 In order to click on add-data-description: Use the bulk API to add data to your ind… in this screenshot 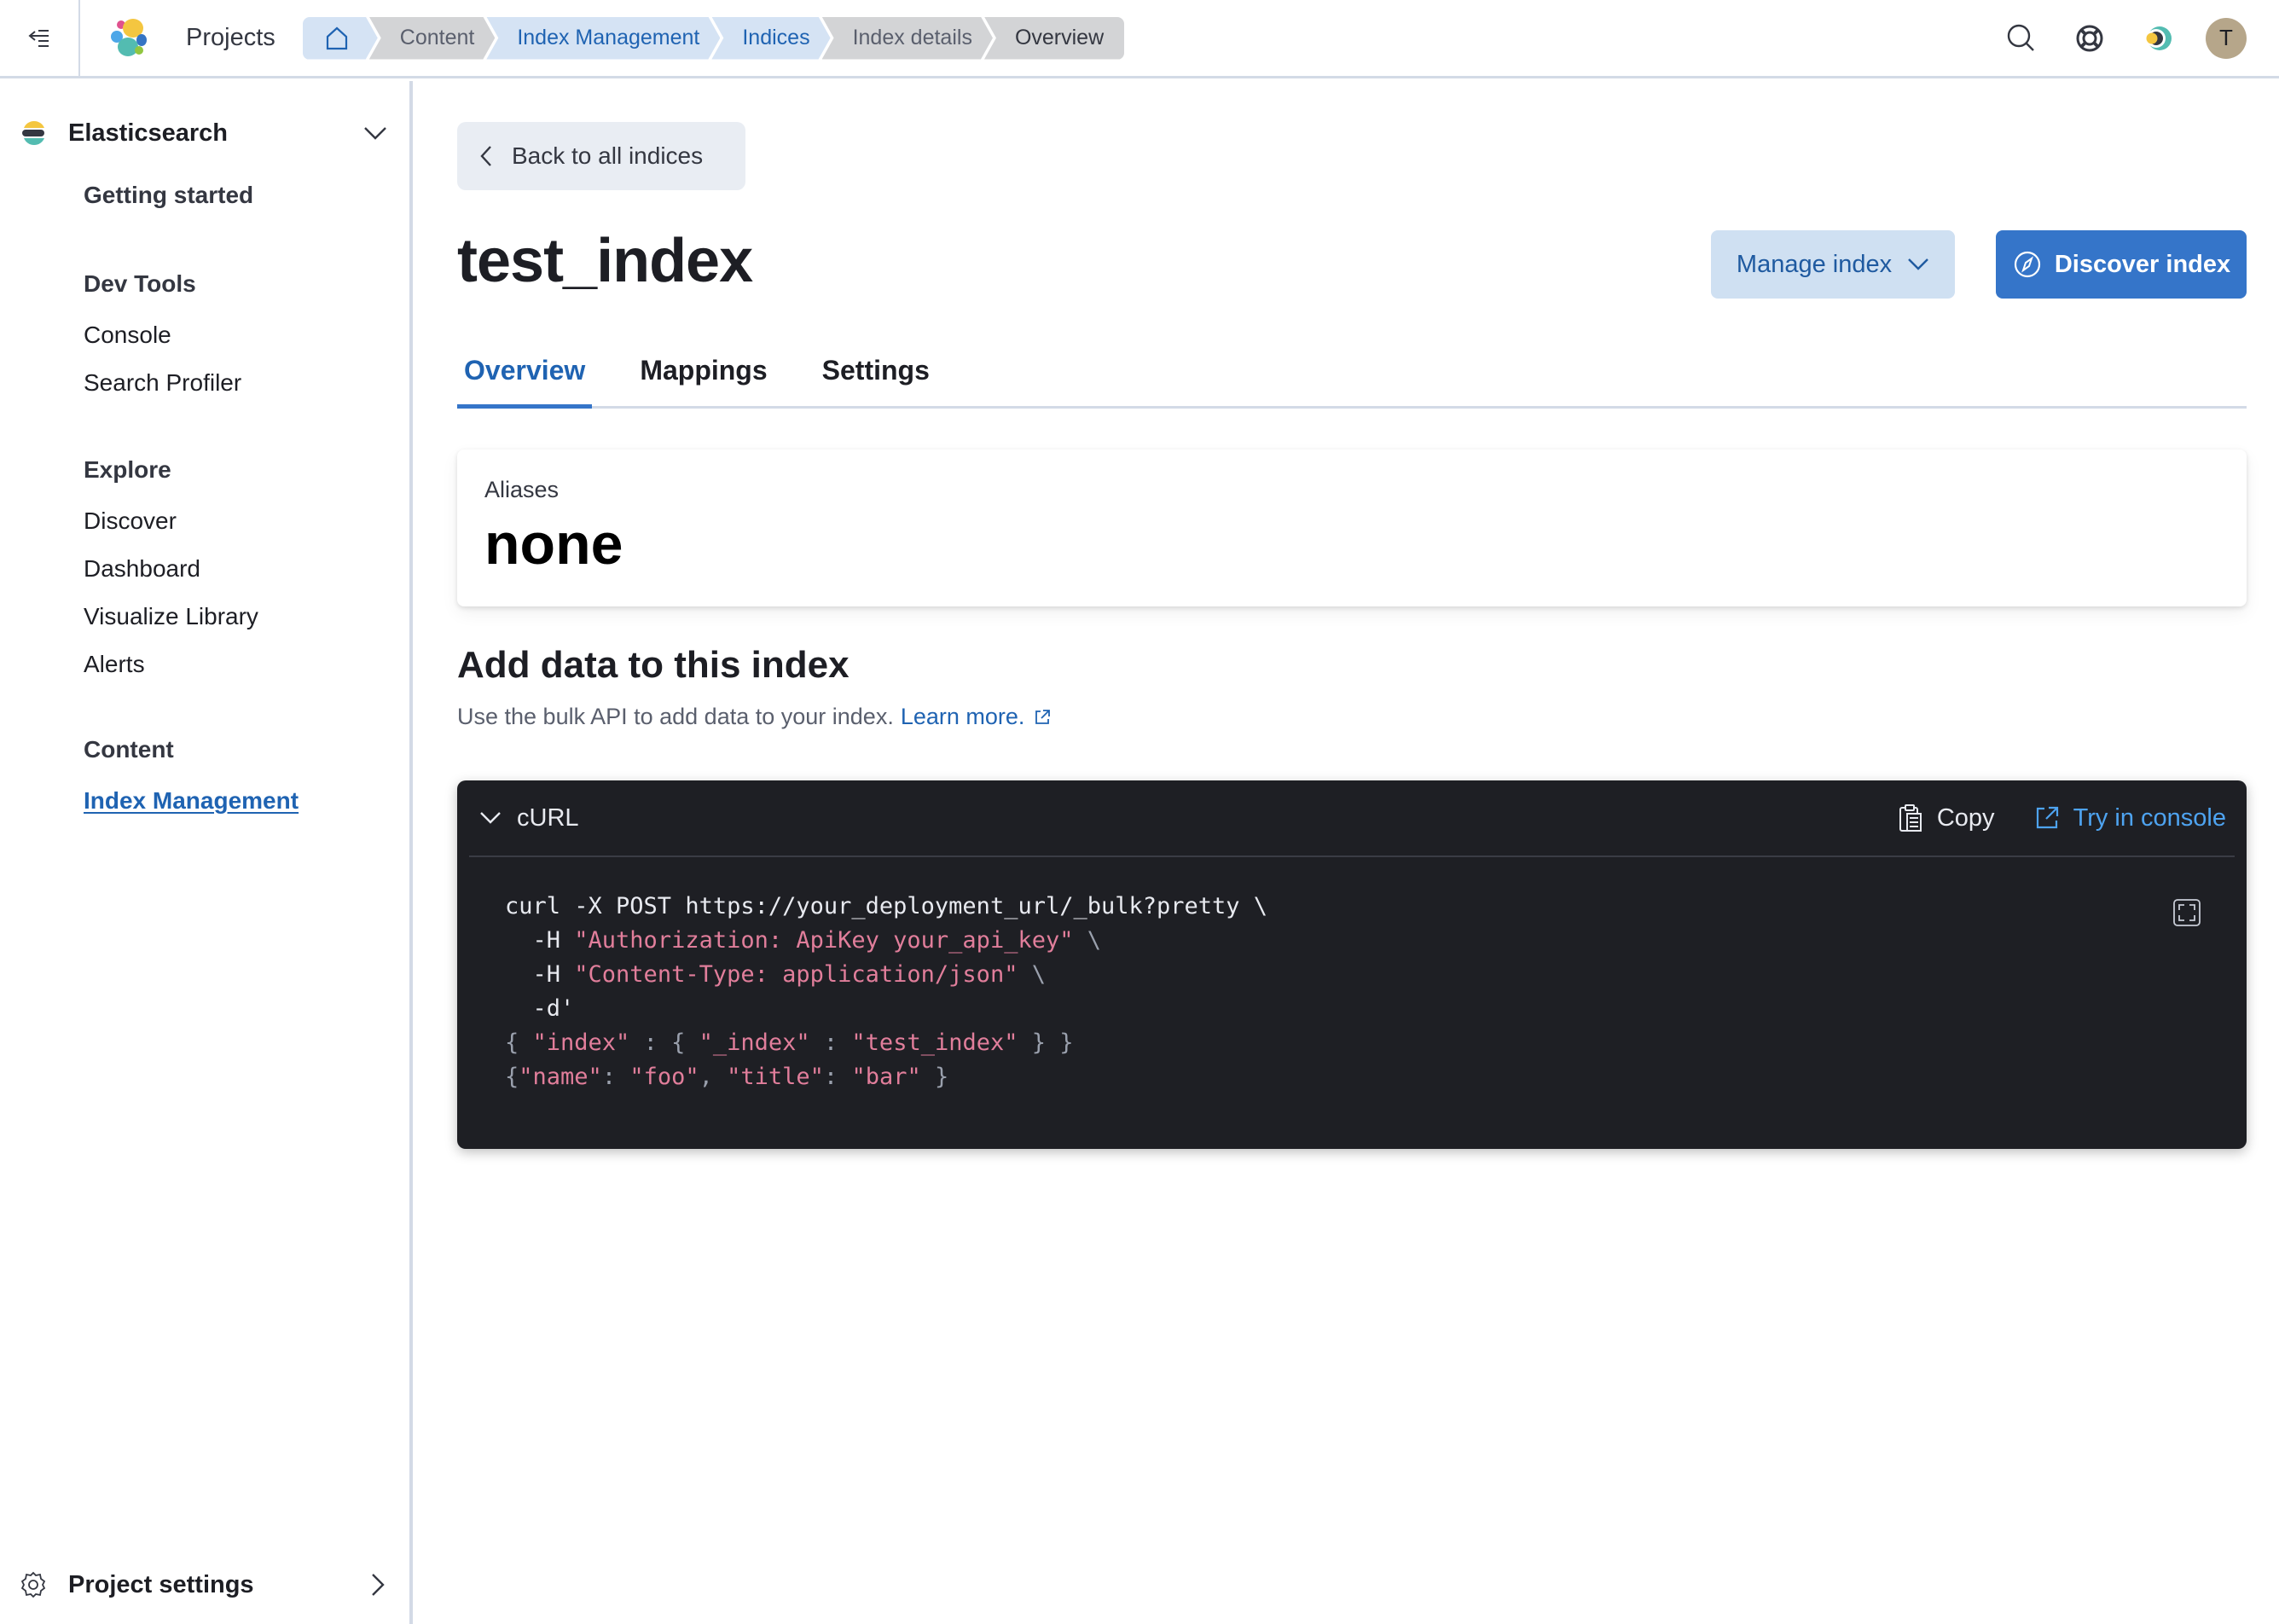, I will do `click(755, 717)`.